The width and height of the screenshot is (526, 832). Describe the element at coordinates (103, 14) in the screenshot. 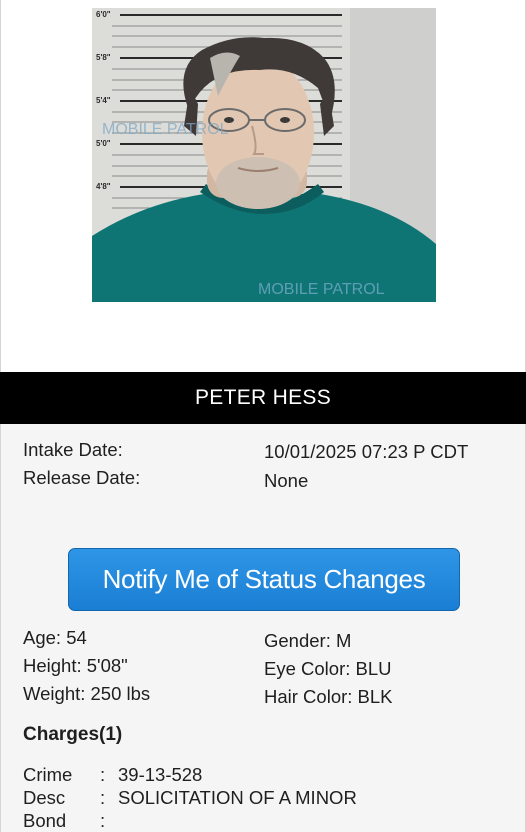

I see `height-mark: 6'0"` at that location.